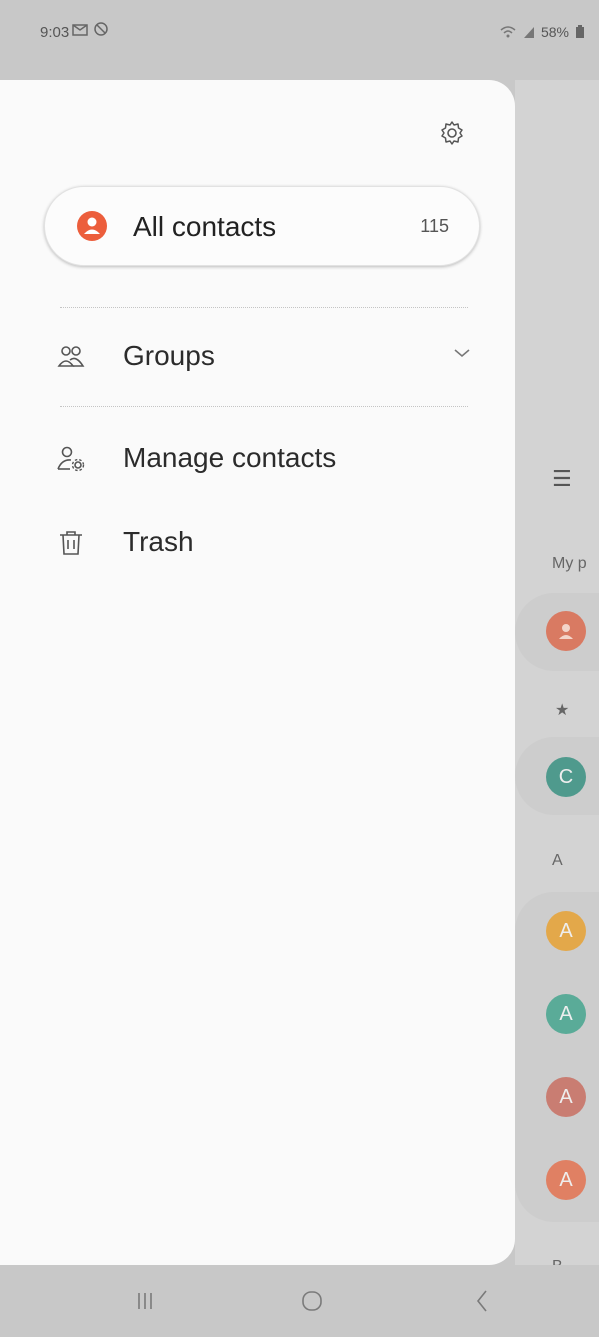 This screenshot has width=599, height=1337. Describe the element at coordinates (230, 457) in the screenshot. I see `manage-contacts-label: Manage contacts` at that location.